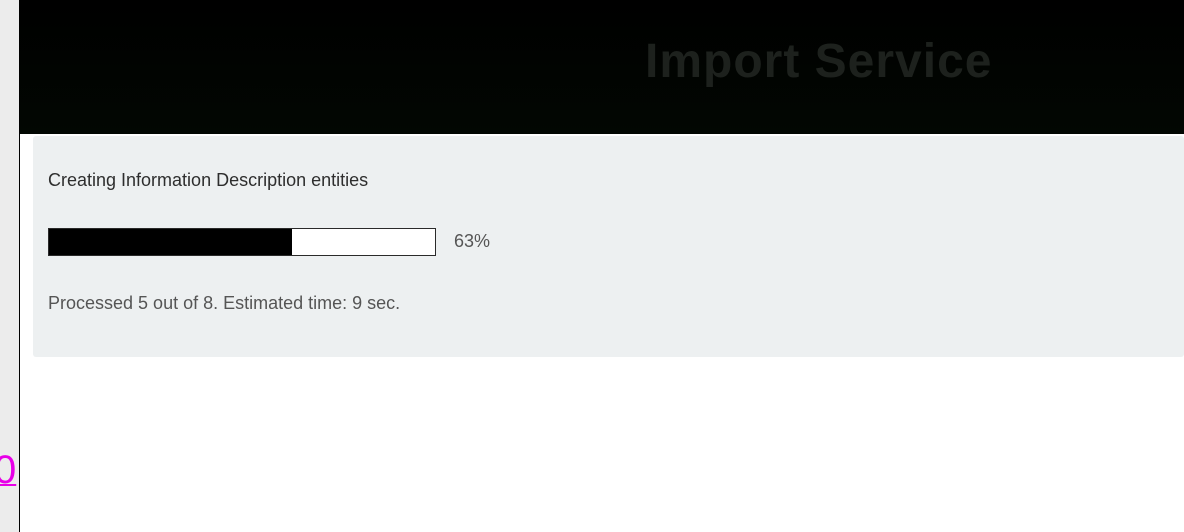 This screenshot has width=1184, height=532. I want to click on progress-percent-label: 63%, so click(472, 241).